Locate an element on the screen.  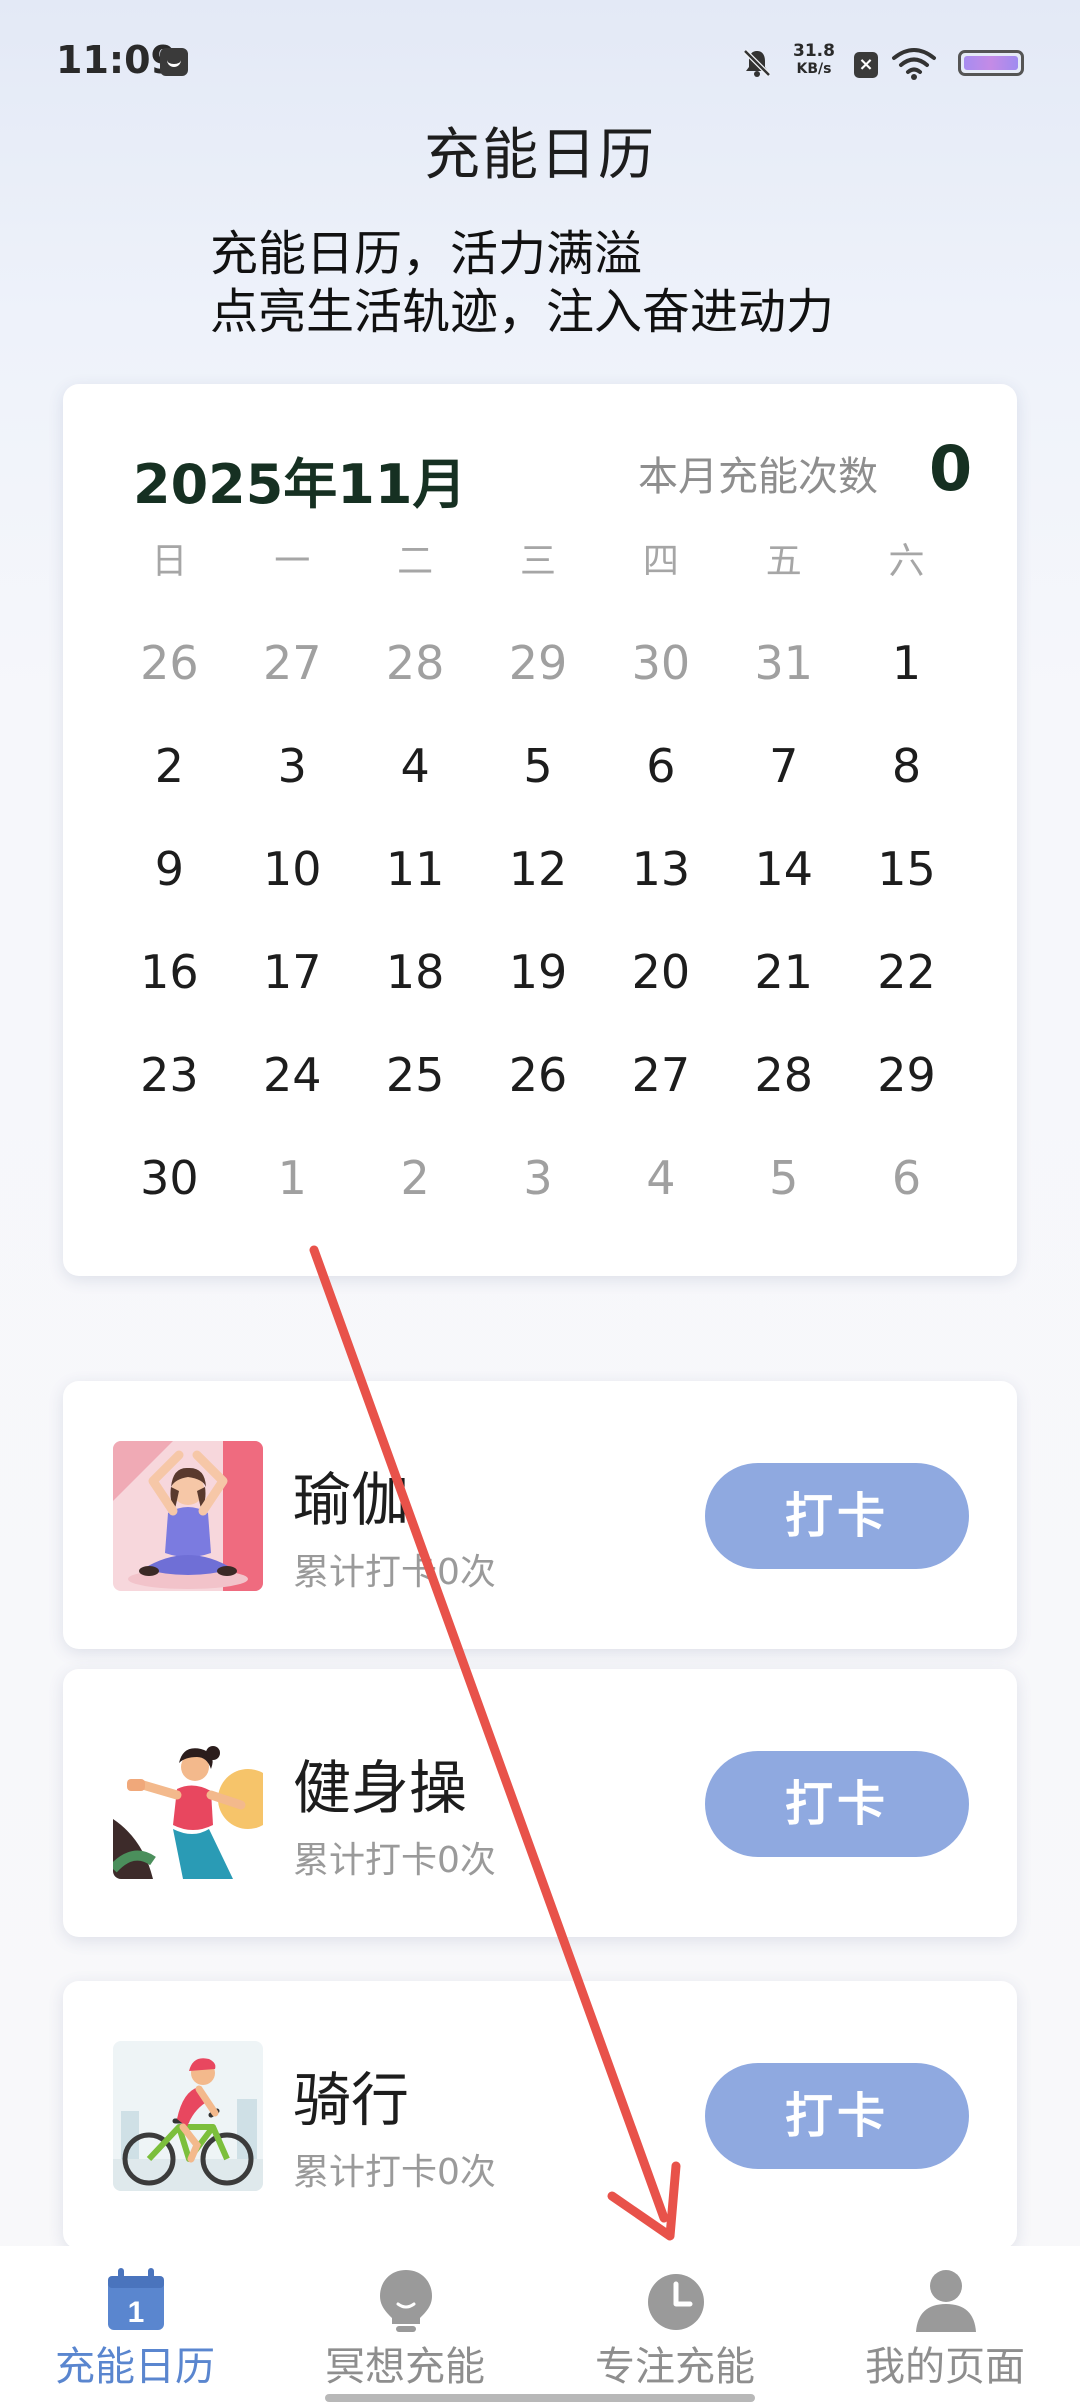
calendar-day: 10 is located at coordinates (292, 869).